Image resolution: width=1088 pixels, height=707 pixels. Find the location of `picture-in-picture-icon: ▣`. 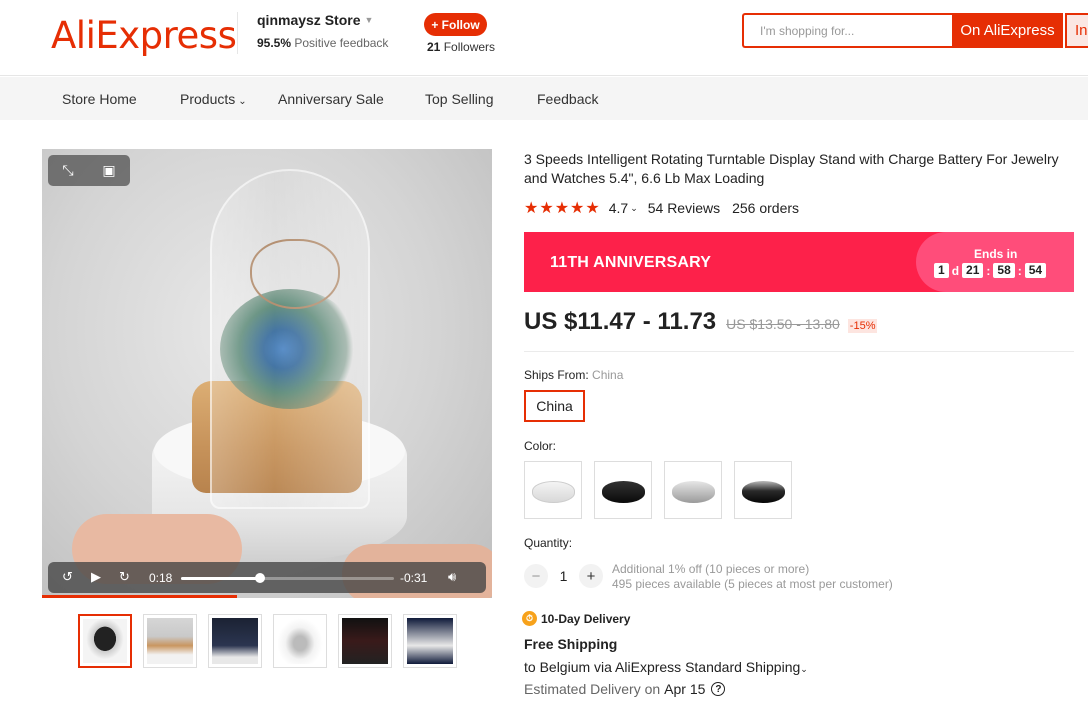

picture-in-picture-icon: ▣ is located at coordinates (108, 170).